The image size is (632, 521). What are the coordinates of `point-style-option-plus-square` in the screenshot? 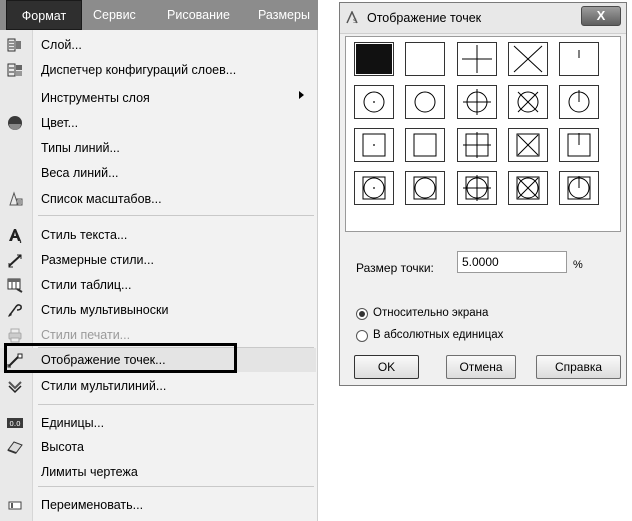 It's located at (477, 145).